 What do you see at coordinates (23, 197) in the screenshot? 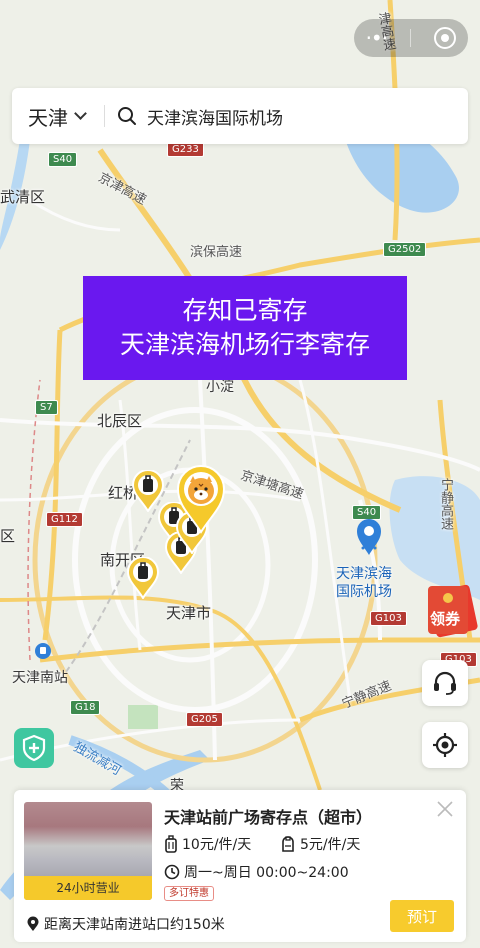
I see `map-label-wuqing: 武清区` at bounding box center [23, 197].